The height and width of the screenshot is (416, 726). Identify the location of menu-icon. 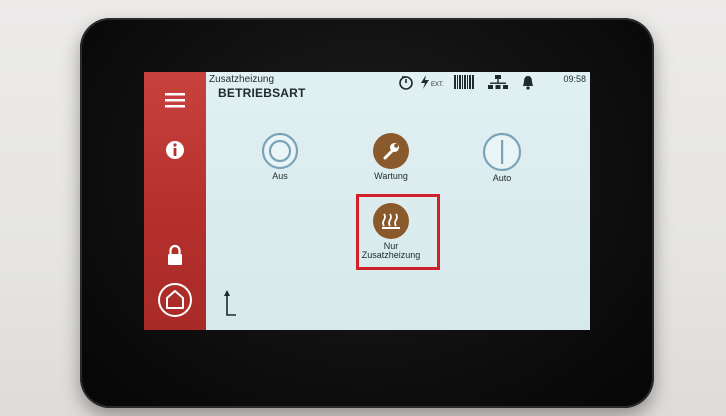
(175, 100).